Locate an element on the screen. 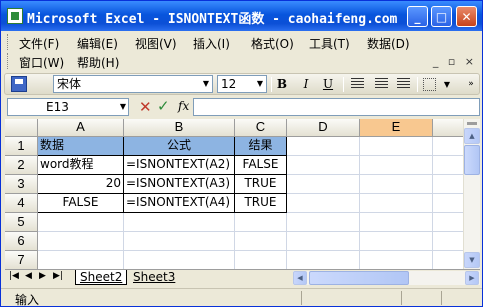  cell-c4: TRUE is located at coordinates (261, 203).